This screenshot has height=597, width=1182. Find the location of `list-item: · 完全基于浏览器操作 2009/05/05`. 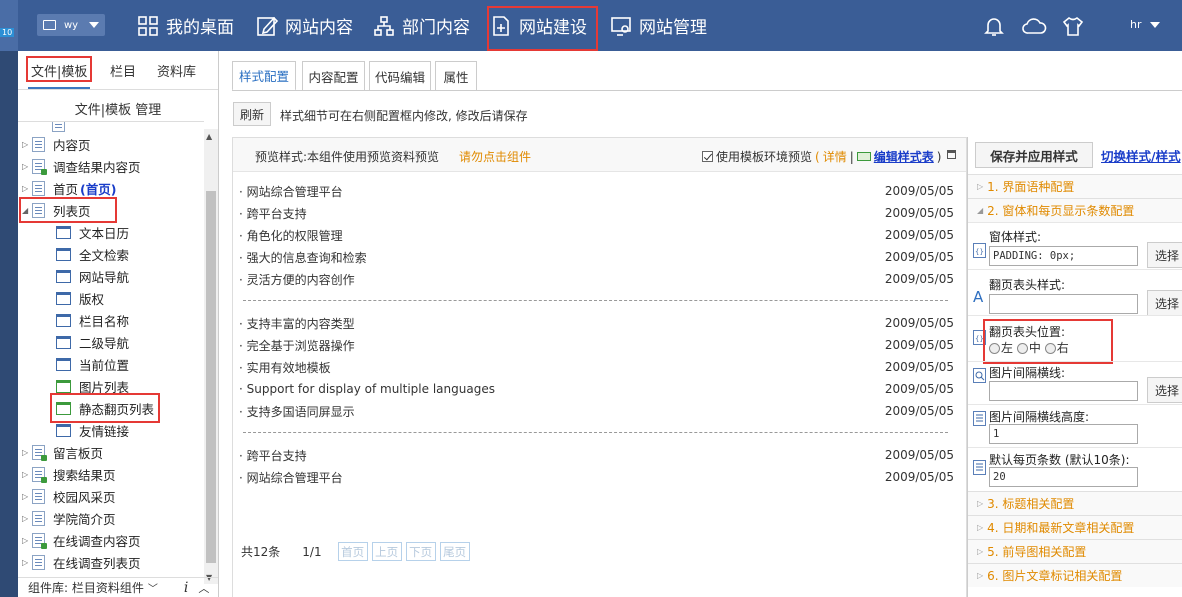

list-item: · 完全基于浏览器操作 2009/05/05 is located at coordinates (596, 345).